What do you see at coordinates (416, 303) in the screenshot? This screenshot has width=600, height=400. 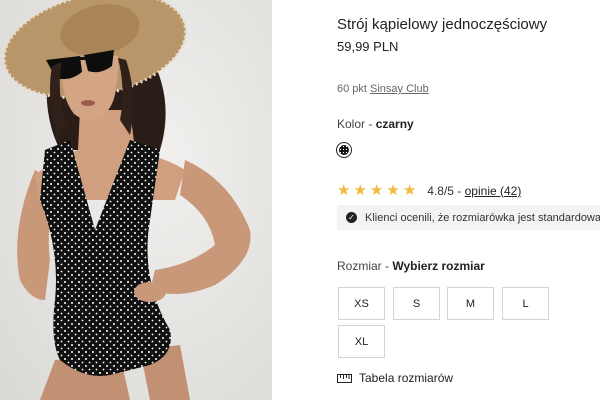 I see `size-option-s: S` at bounding box center [416, 303].